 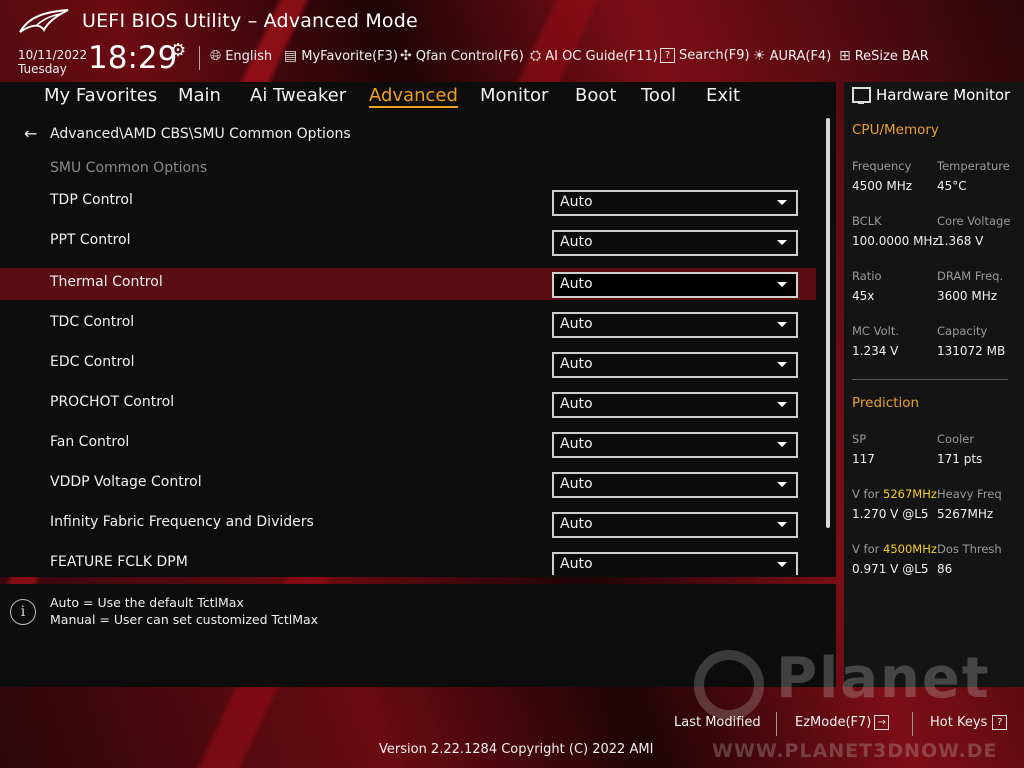 I want to click on heavy-freq-value: 5267MHz, so click(x=965, y=514).